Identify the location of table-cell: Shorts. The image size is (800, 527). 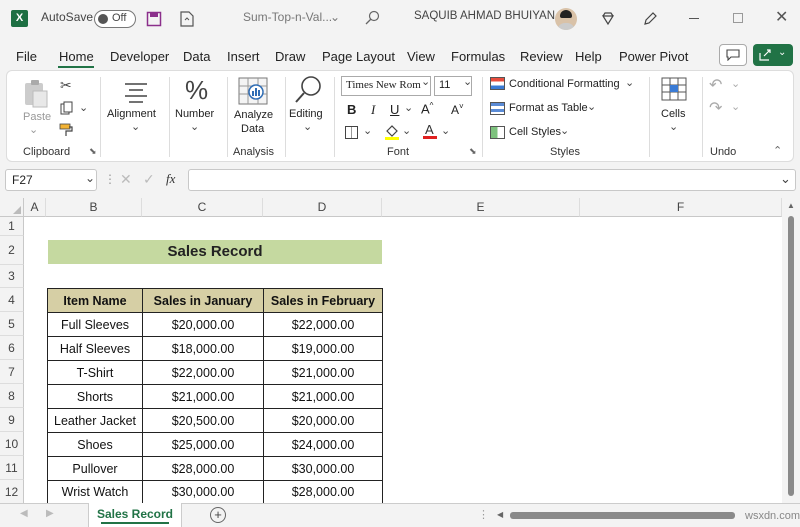
(95, 396).